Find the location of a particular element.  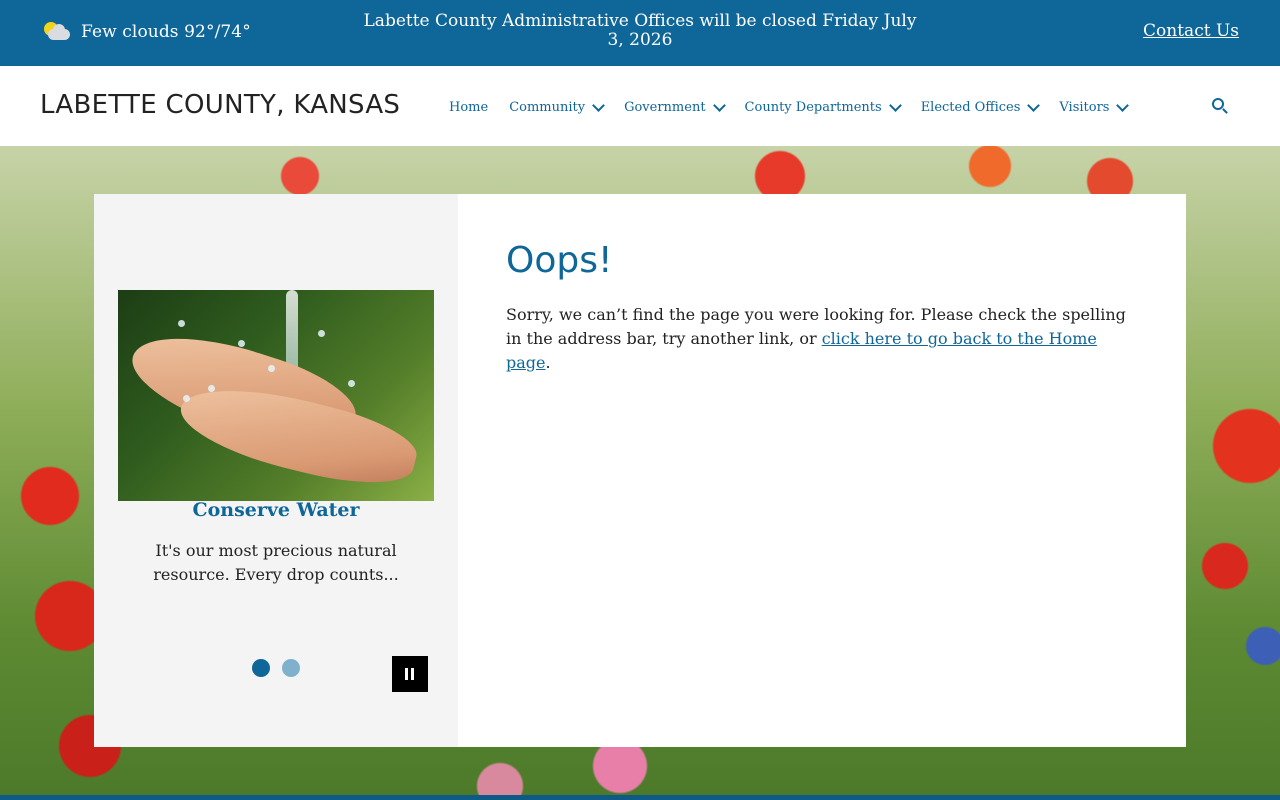

nav-item-visitors: Visitors is located at coordinates (1094, 106).